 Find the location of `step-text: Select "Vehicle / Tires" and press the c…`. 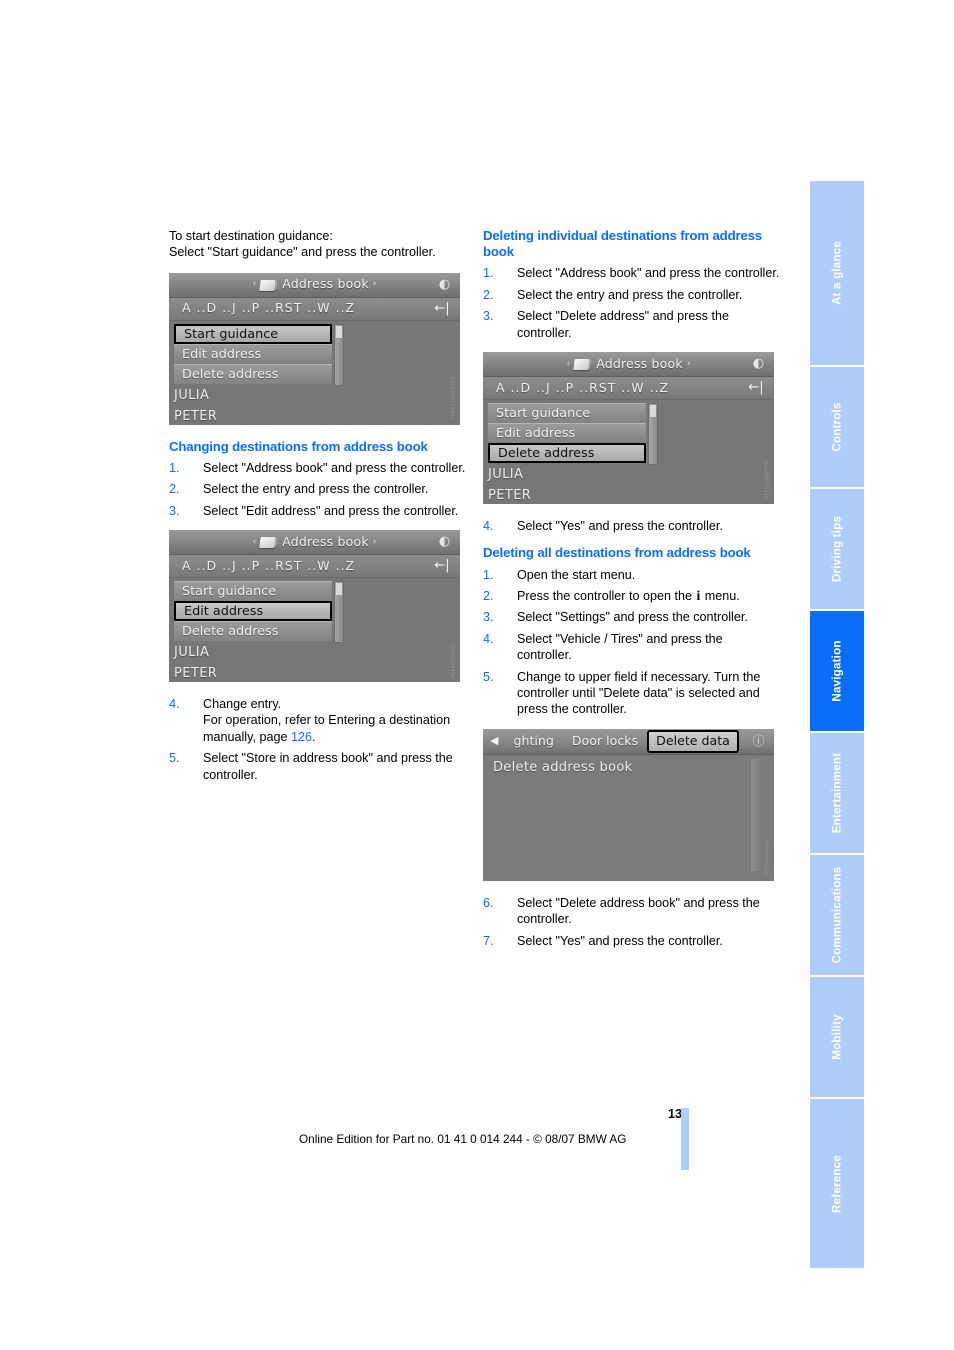

step-text: Select "Vehicle / Tires" and press the c… is located at coordinates (620, 647).